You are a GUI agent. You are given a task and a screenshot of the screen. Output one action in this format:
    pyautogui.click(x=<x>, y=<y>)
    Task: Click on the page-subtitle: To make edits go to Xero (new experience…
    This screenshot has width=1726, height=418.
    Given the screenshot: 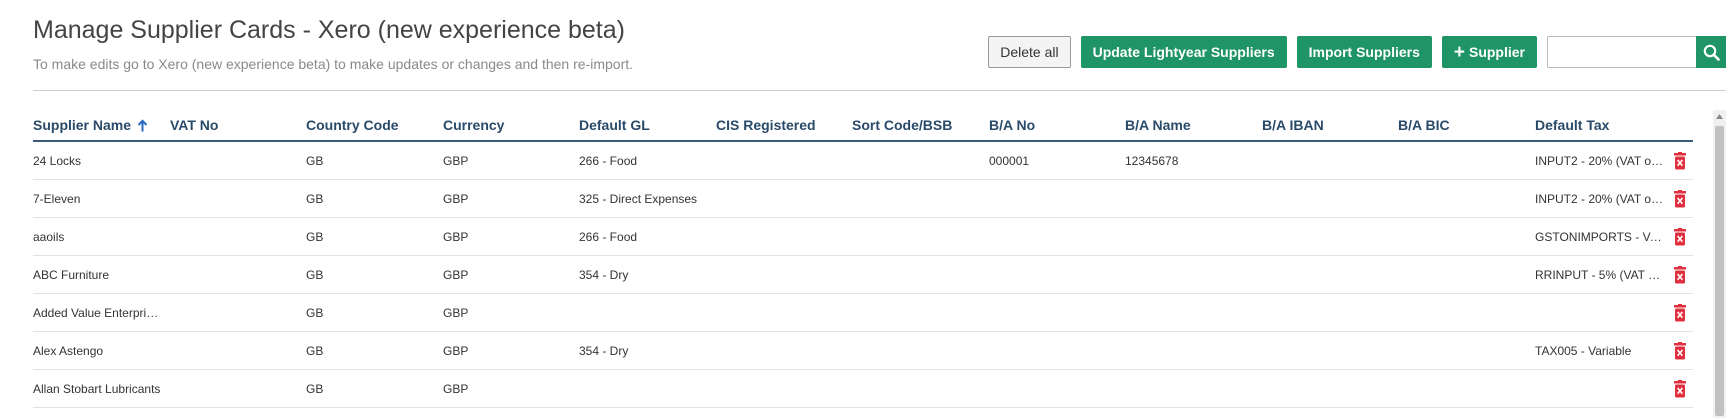 What is the action you would take?
    pyautogui.click(x=333, y=64)
    